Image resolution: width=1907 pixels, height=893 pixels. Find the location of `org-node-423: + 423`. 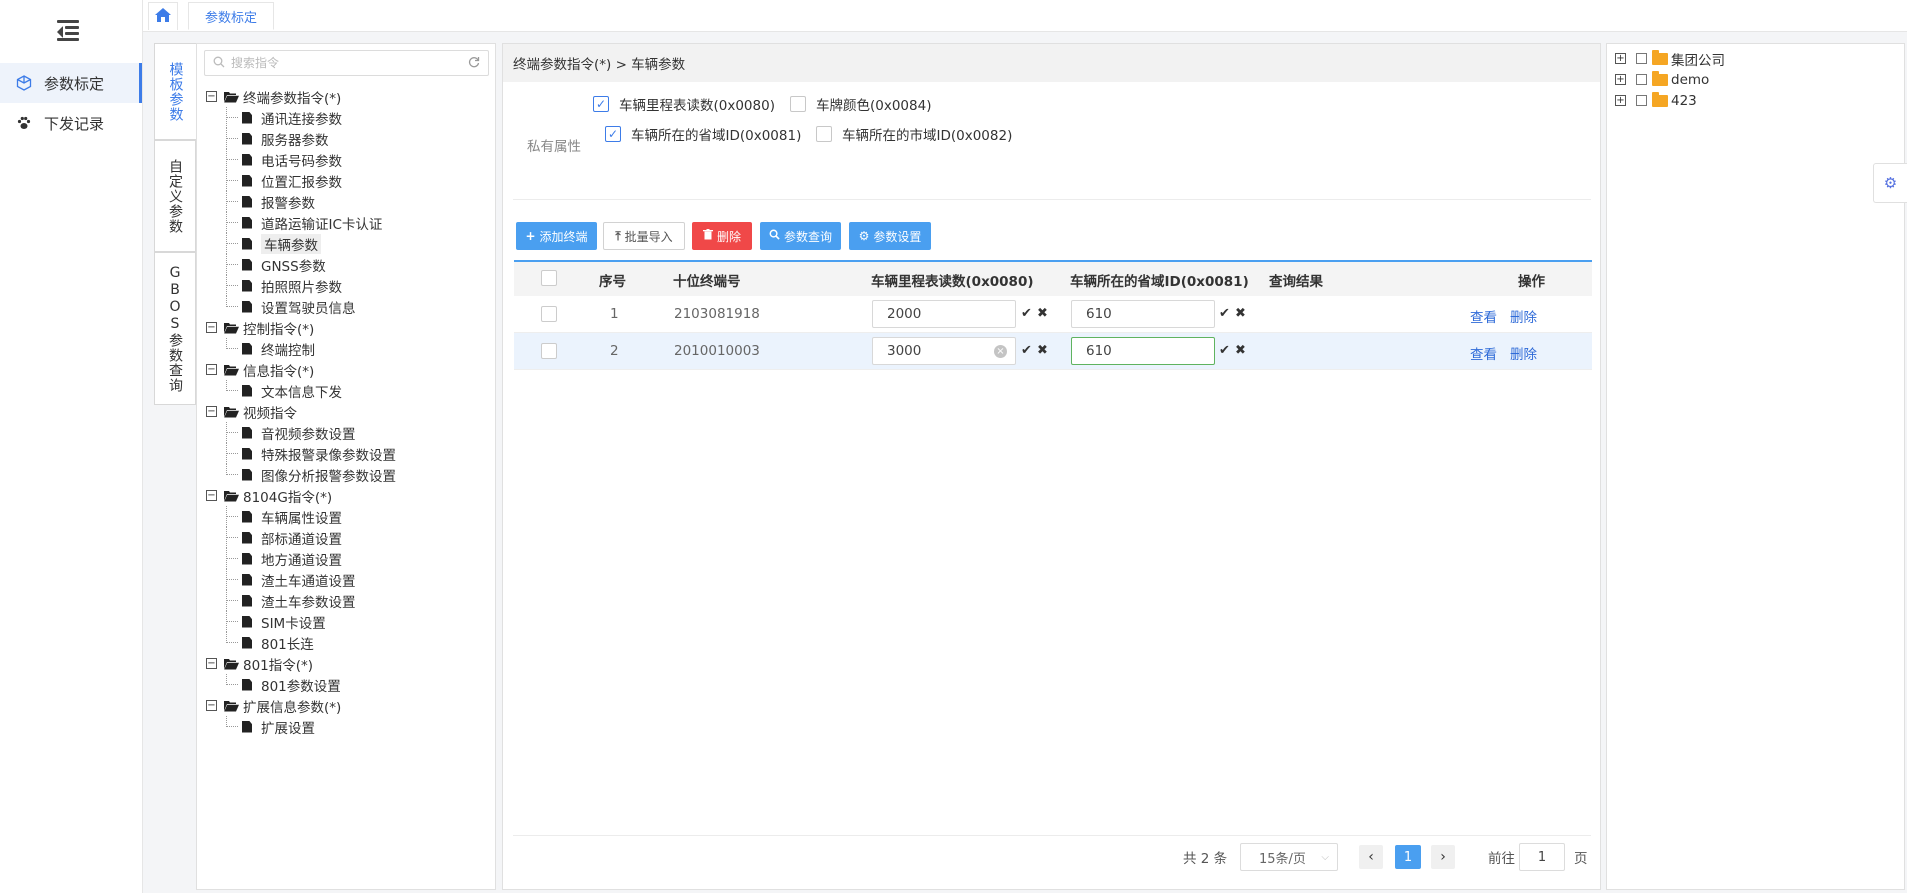

org-node-423: + 423 is located at coordinates (1656, 100).